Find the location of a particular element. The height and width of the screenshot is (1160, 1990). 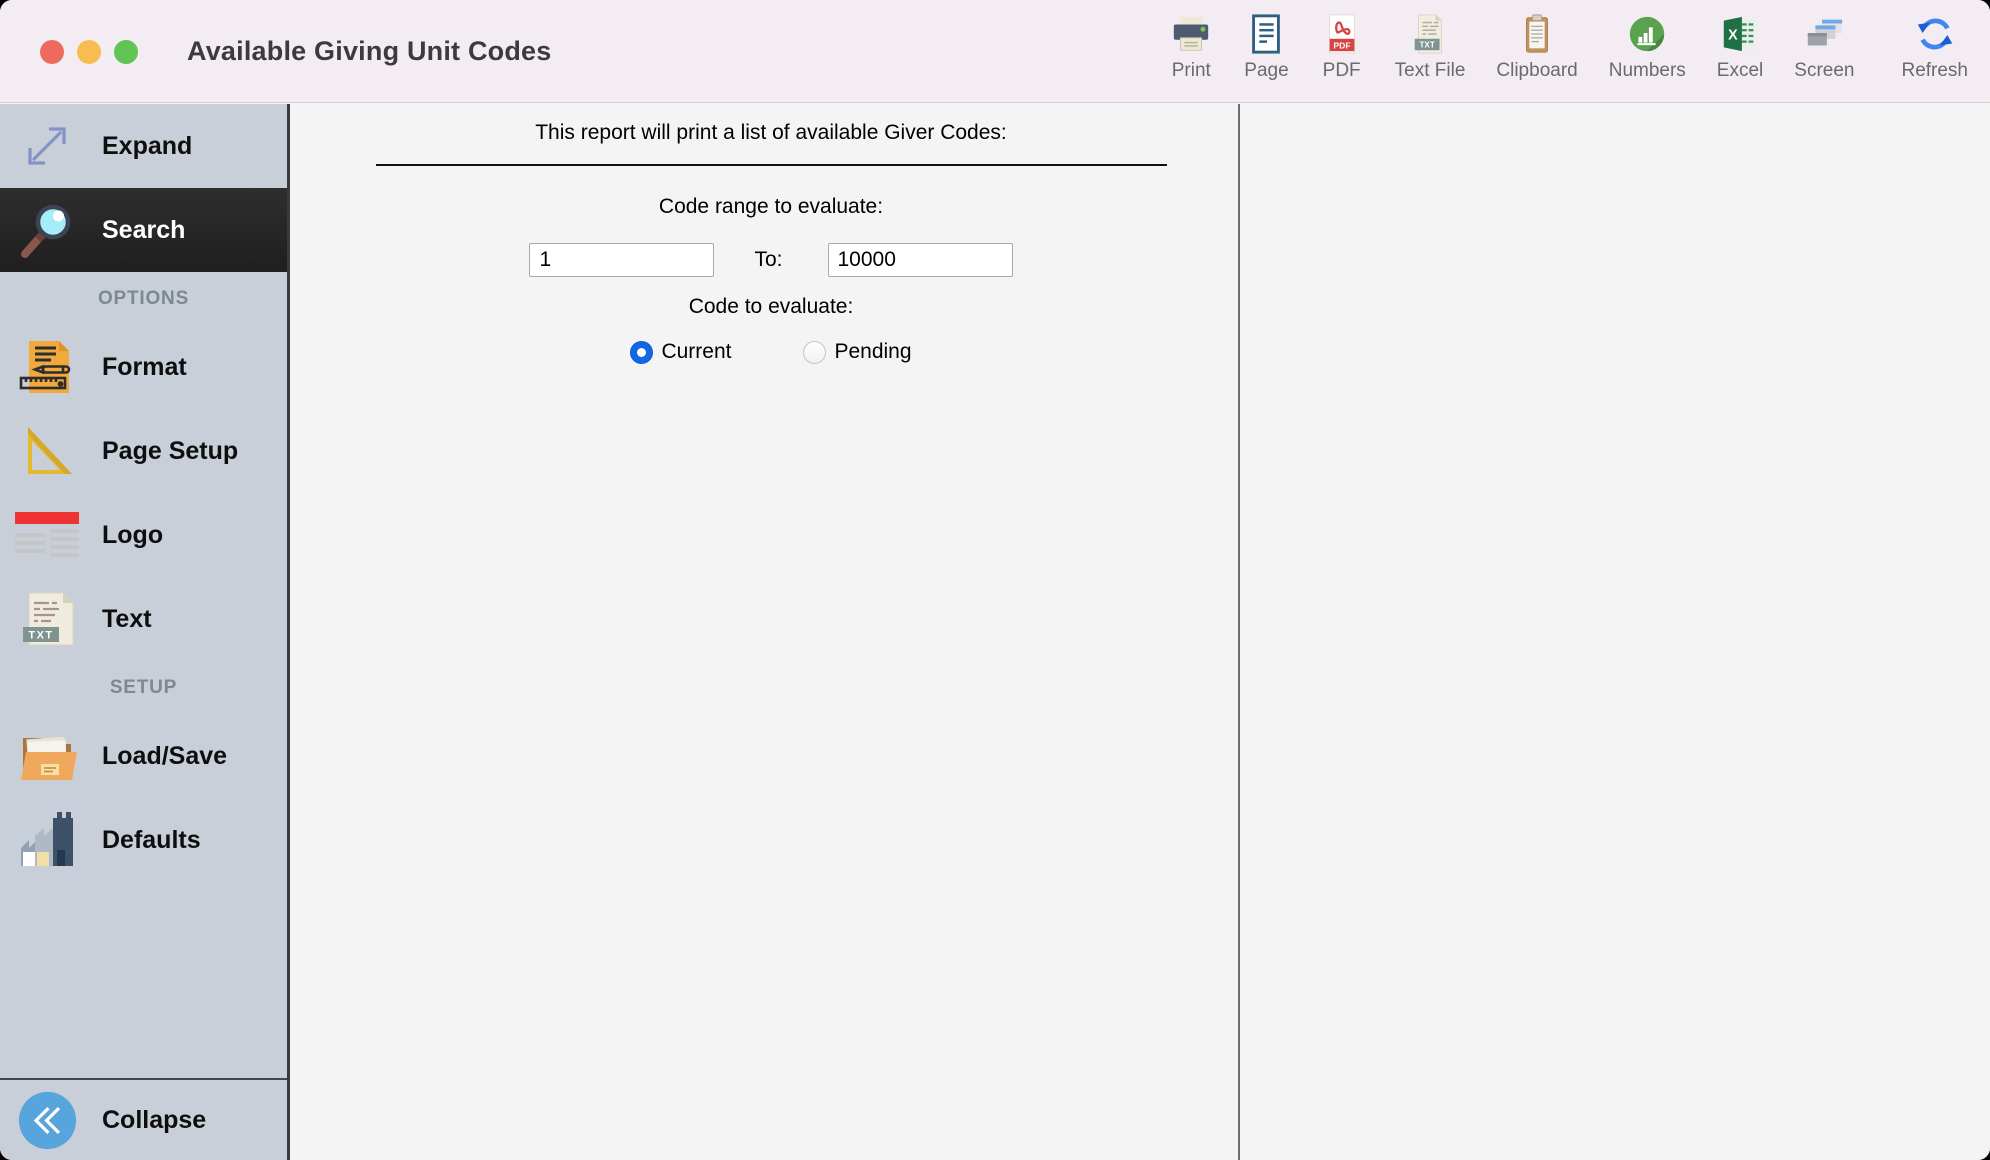

toolbar-screen-label: Screen is located at coordinates (1824, 70).